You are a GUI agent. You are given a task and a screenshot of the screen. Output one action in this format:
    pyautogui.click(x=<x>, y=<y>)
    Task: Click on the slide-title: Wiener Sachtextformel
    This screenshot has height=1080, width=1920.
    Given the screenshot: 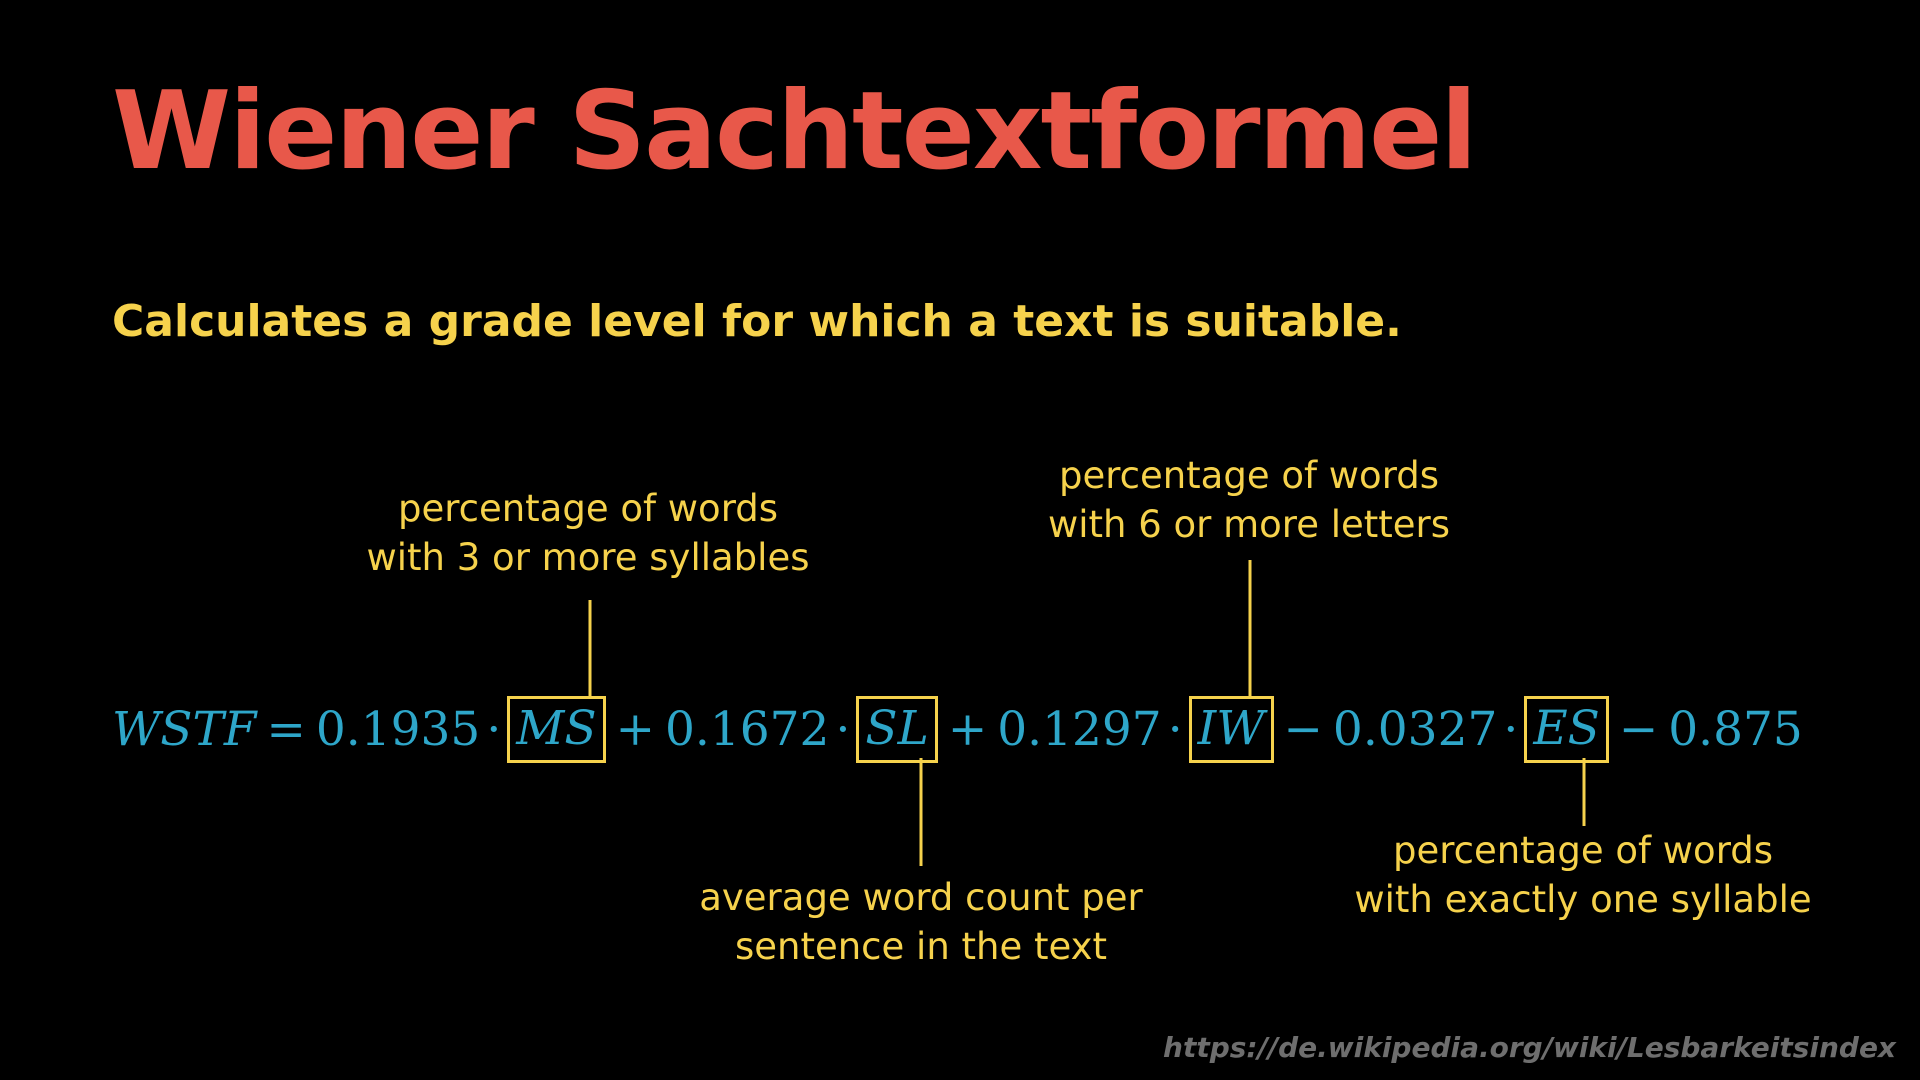 What is the action you would take?
    pyautogui.click(x=794, y=131)
    